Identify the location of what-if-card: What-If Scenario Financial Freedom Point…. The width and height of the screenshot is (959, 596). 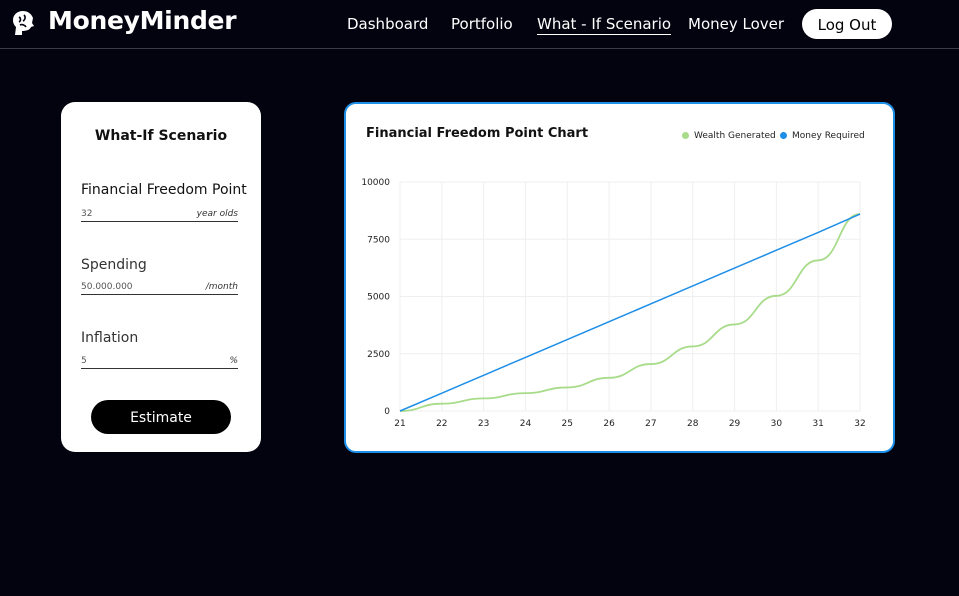
(161, 277).